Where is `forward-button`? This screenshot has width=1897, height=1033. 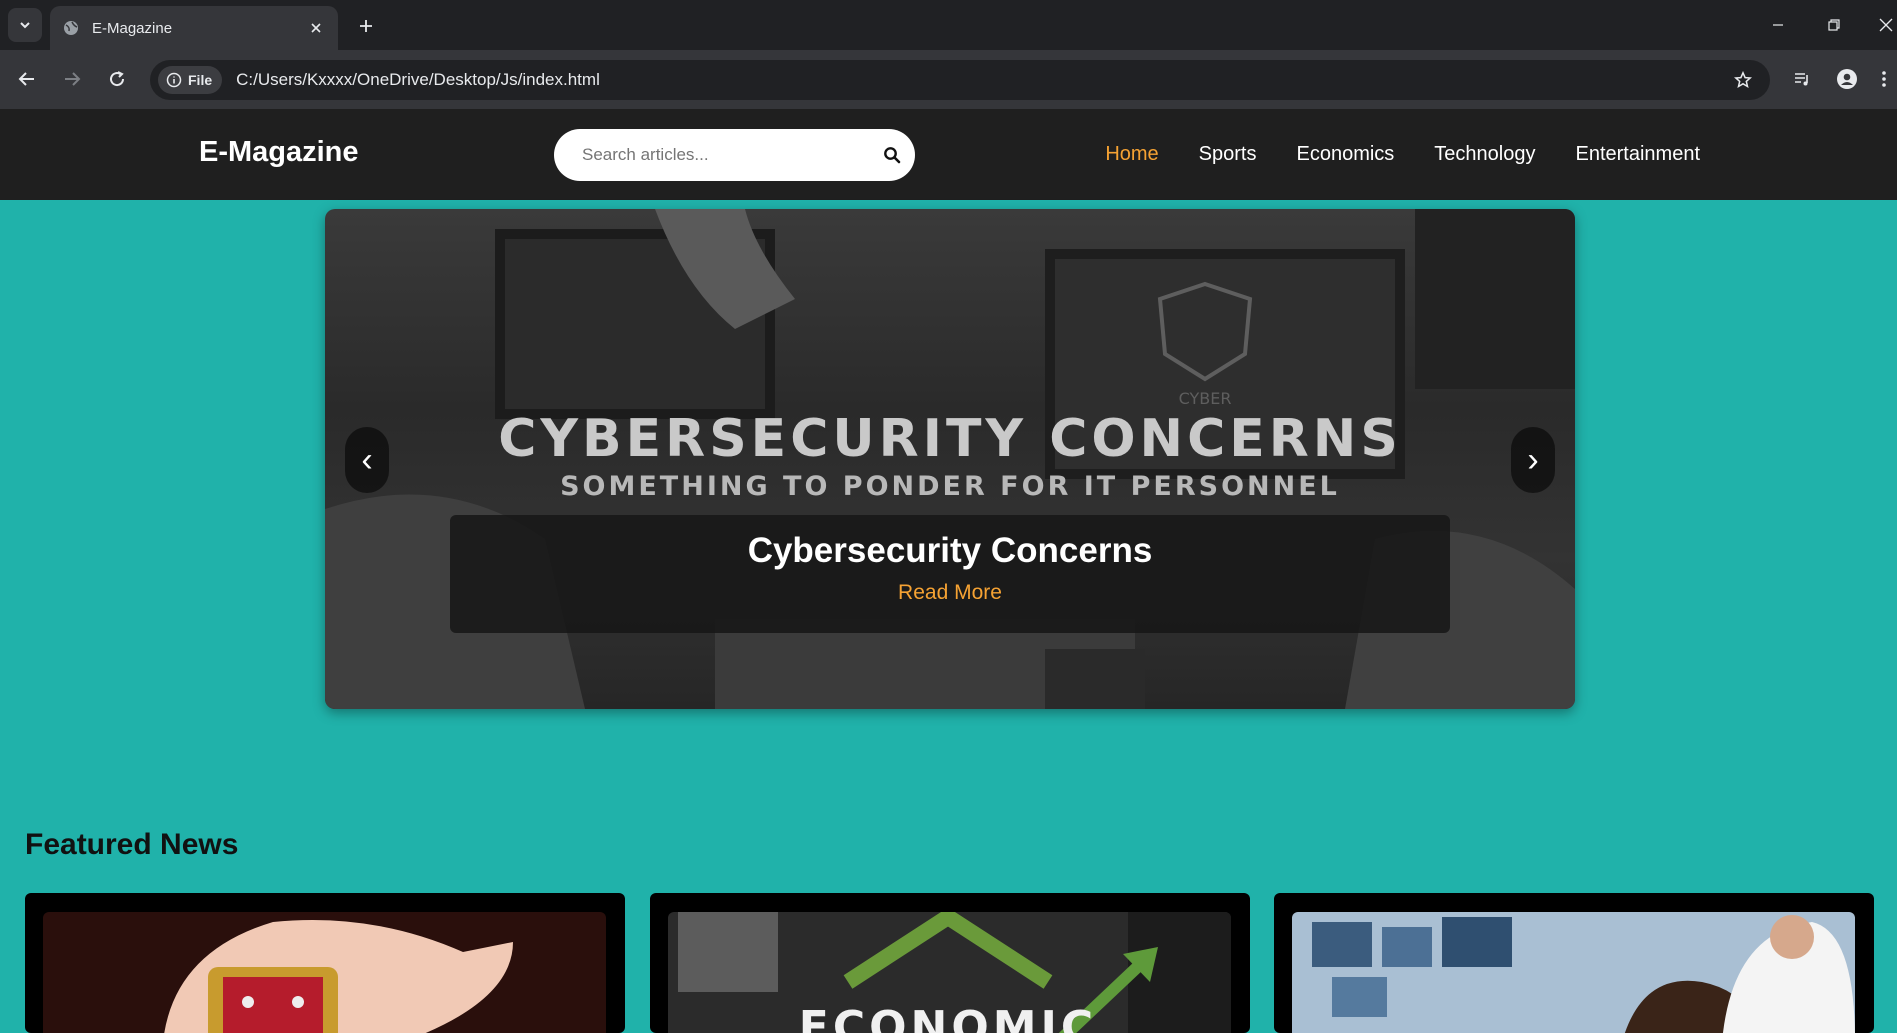 forward-button is located at coordinates (72, 79).